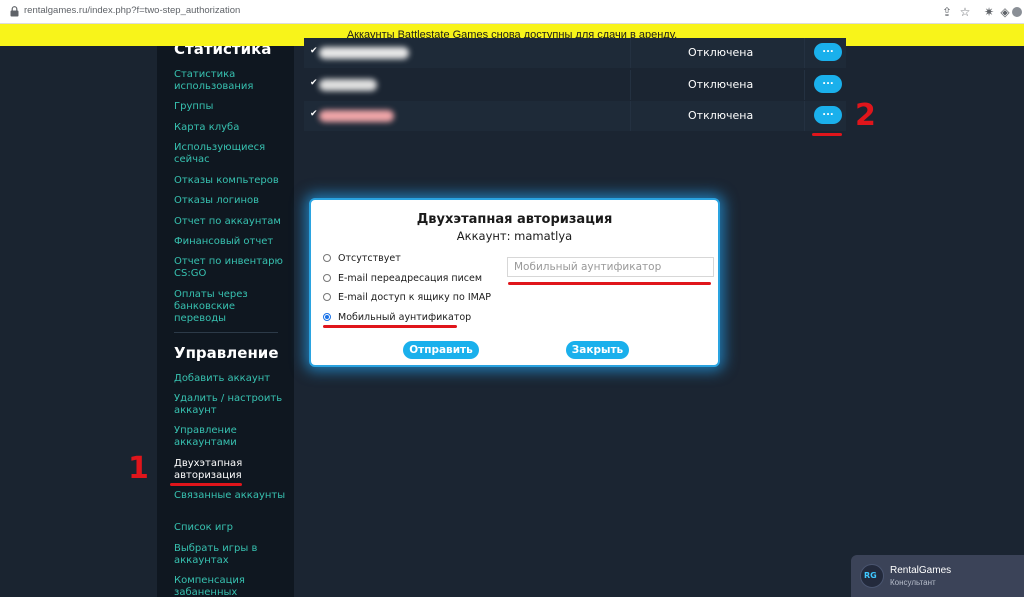 The width and height of the screenshot is (1024, 597). Describe the element at coordinates (230, 81) in the screenshot. I see `sidebar-item-usage-stats: Статистика использования` at that location.